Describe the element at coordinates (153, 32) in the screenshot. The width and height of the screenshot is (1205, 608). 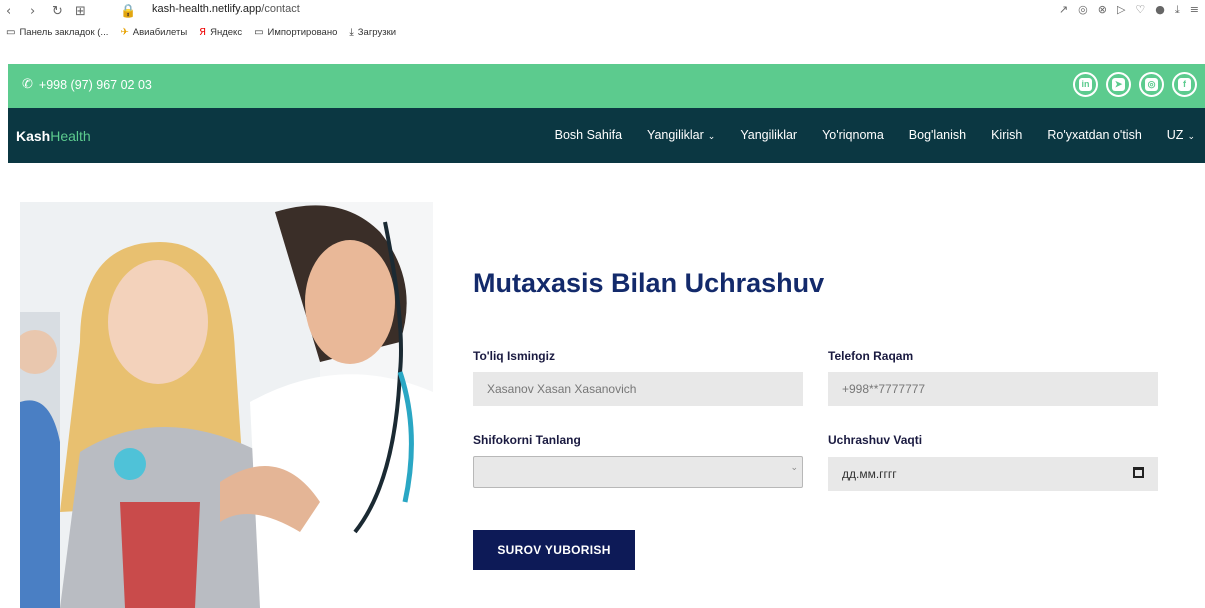
I see `bookmark-item: ✈ Авиабилеты` at that location.